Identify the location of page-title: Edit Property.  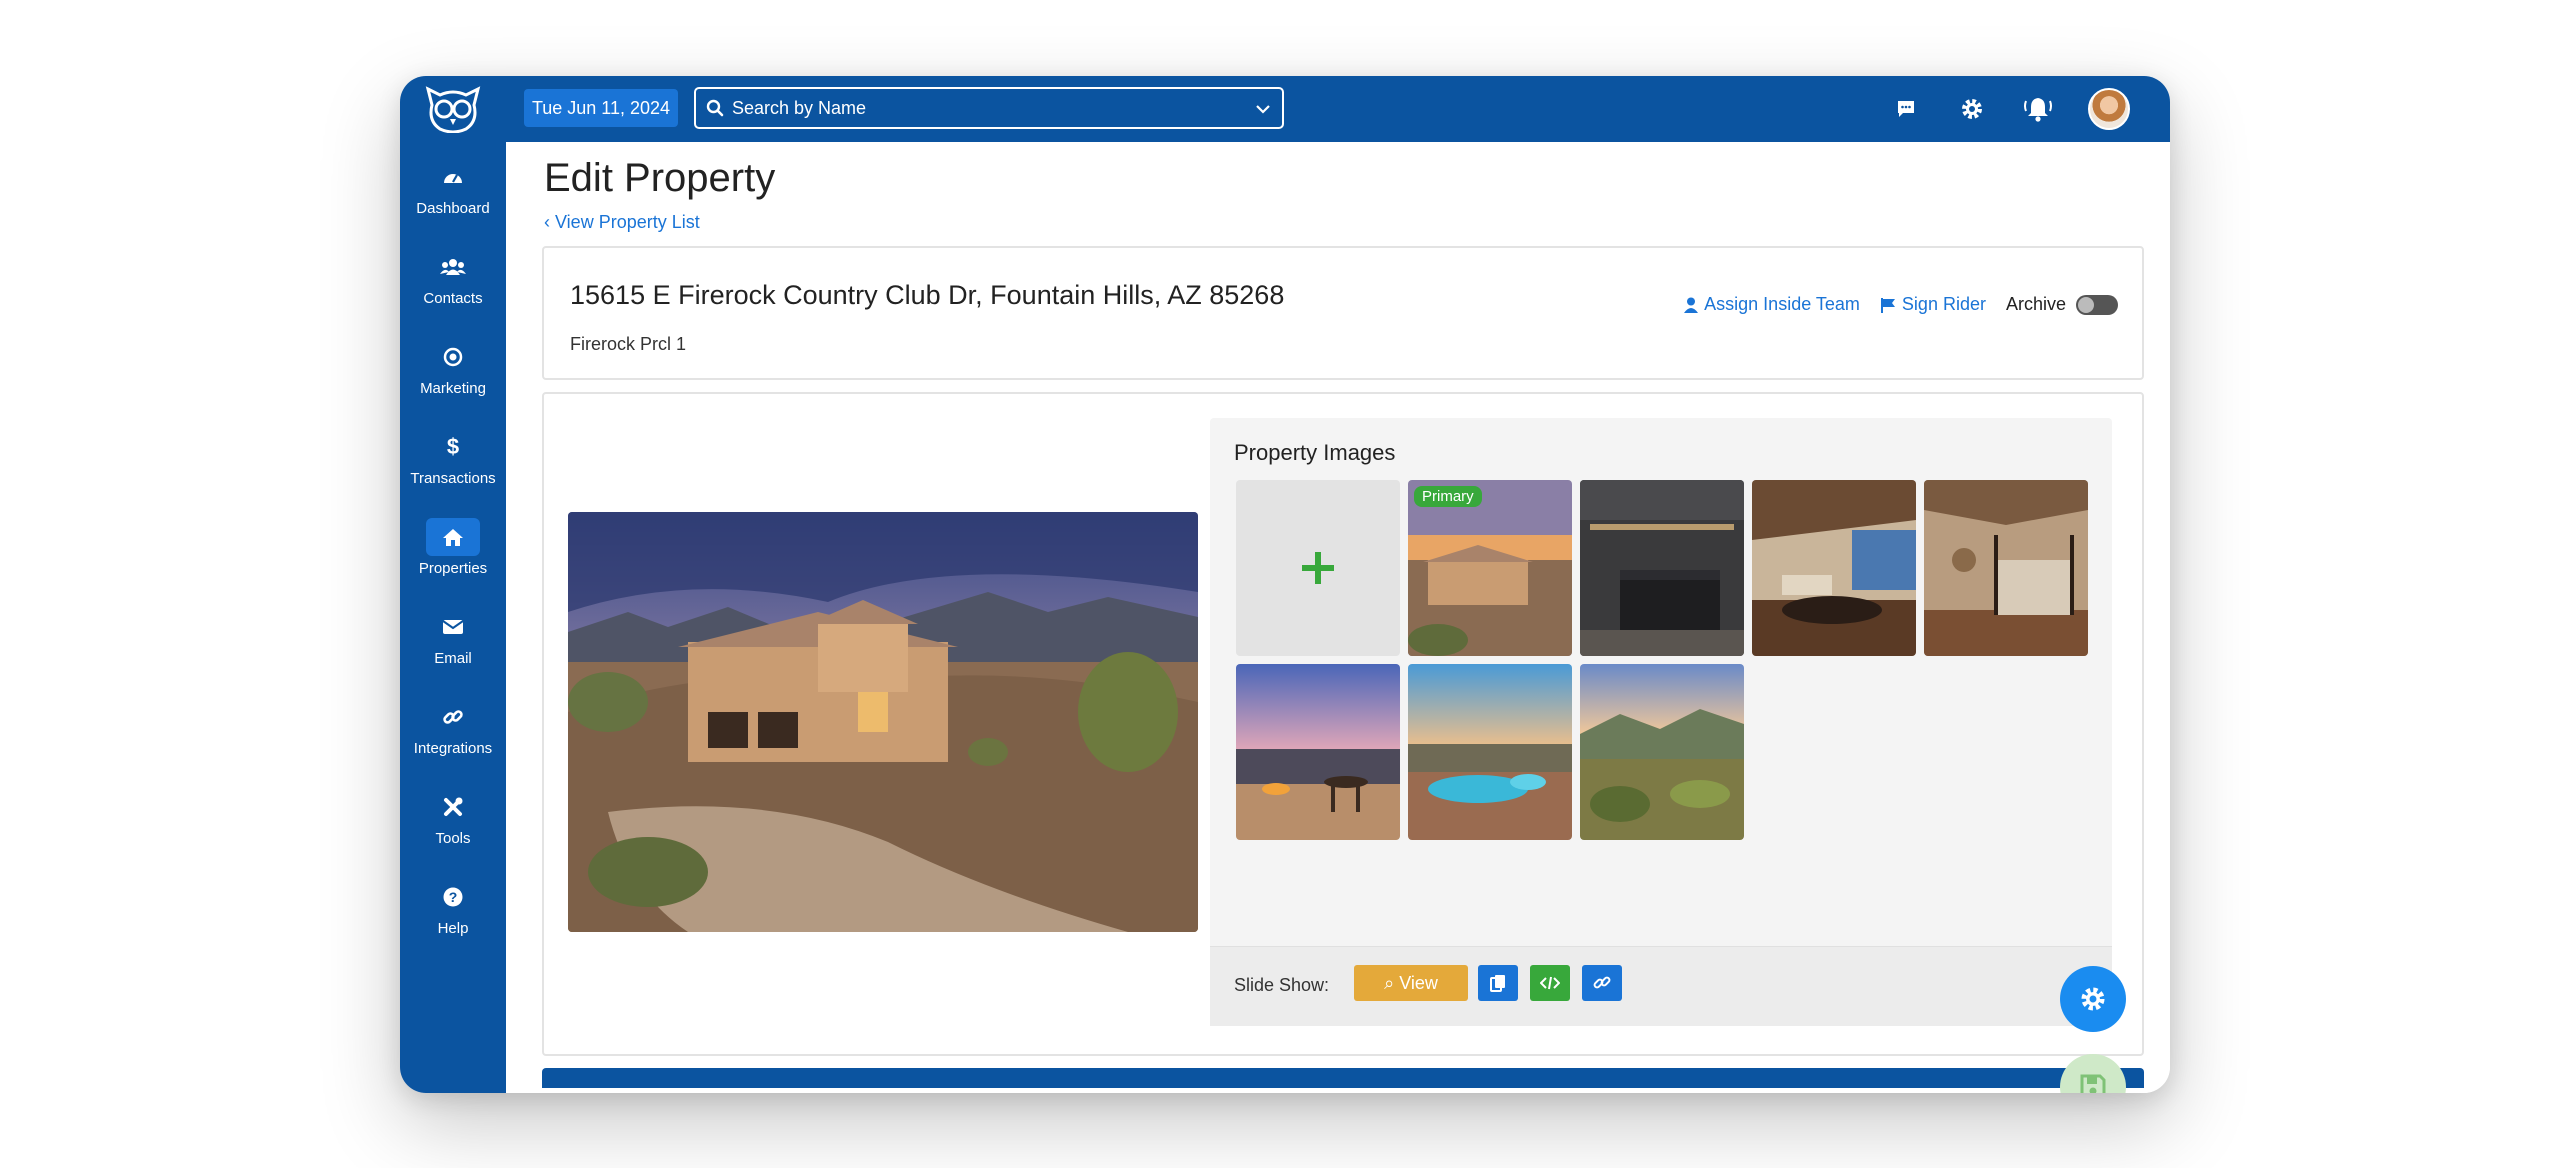
(660, 178).